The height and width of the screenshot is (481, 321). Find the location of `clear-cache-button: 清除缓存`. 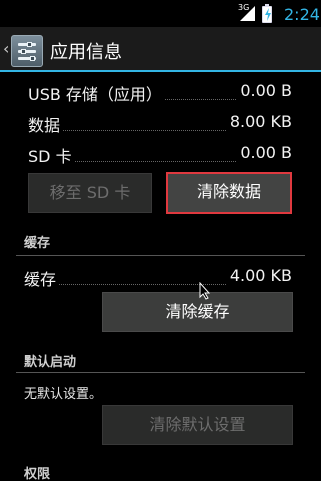

clear-cache-button: 清除缓存 is located at coordinates (197, 312).